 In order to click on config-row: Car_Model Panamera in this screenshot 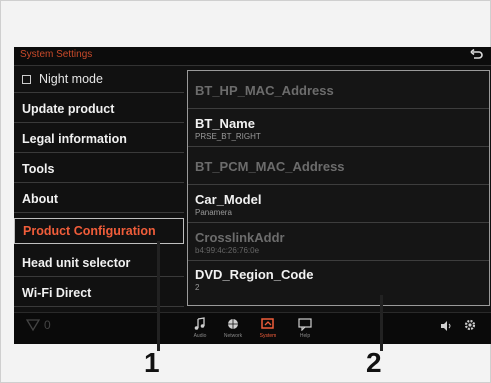, I will do `click(338, 204)`.